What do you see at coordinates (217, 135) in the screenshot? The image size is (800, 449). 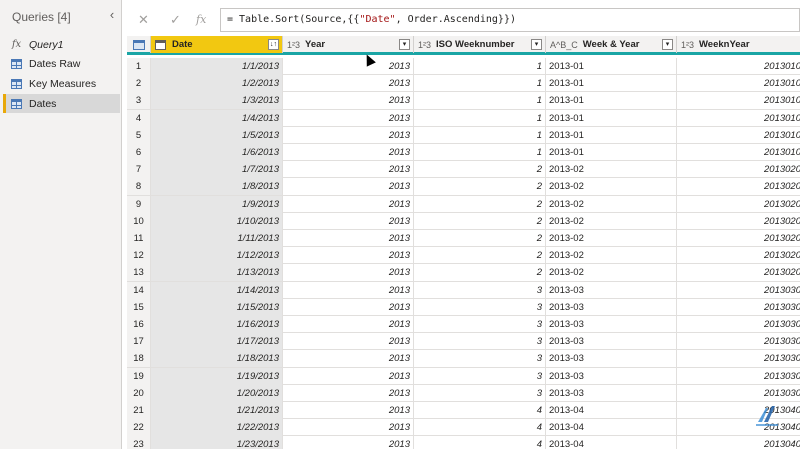 I see `date-cell: 1/5/2013` at bounding box center [217, 135].